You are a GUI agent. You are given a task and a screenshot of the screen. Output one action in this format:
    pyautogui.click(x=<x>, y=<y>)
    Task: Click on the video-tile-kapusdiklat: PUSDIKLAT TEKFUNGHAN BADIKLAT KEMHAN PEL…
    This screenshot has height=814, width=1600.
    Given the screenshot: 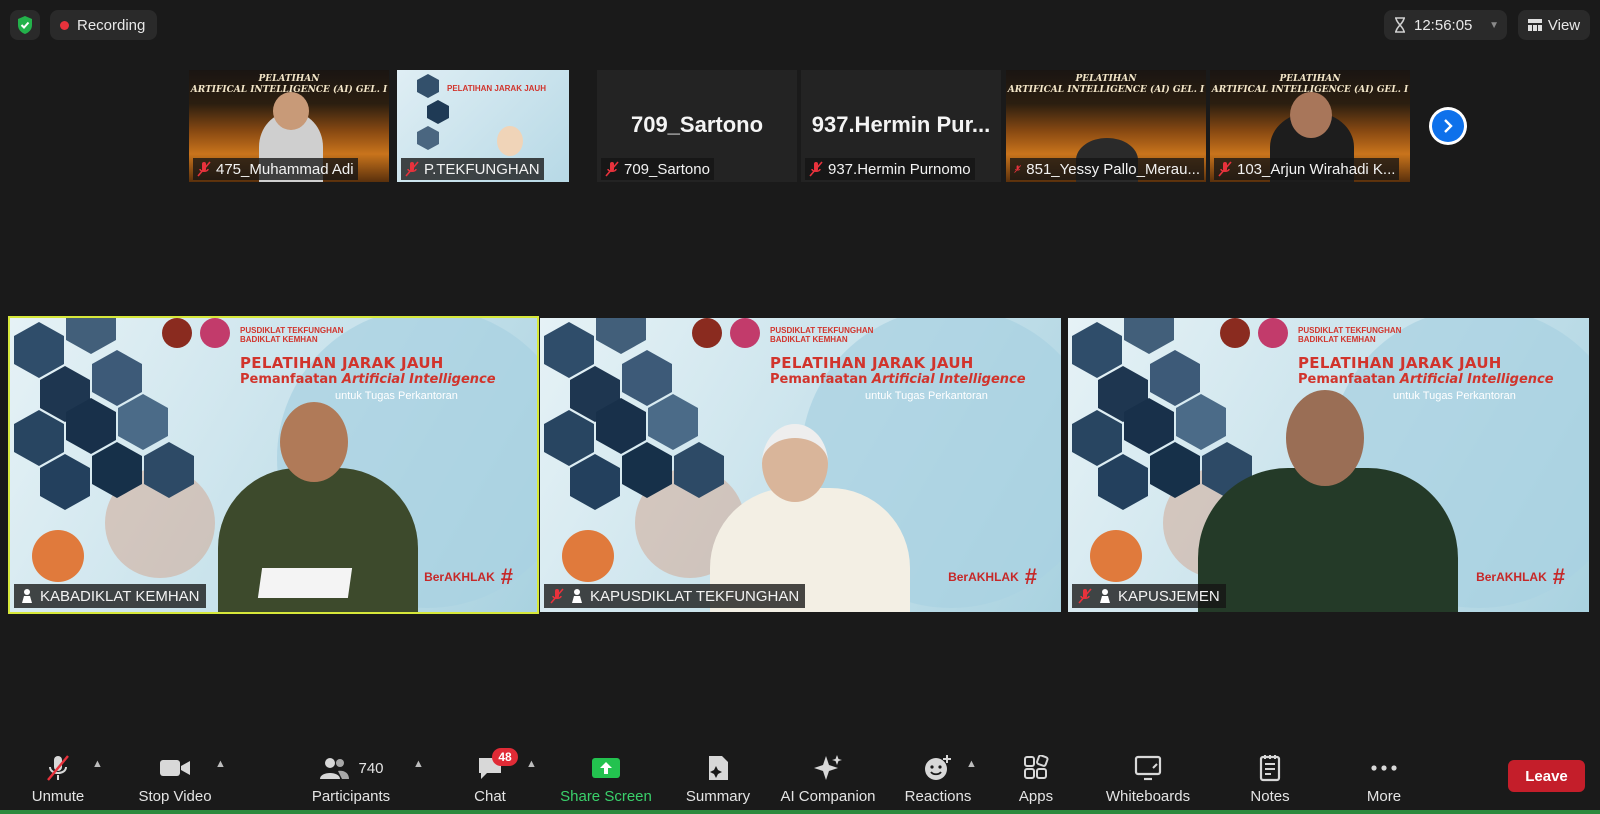 What is the action you would take?
    pyautogui.click(x=800, y=465)
    